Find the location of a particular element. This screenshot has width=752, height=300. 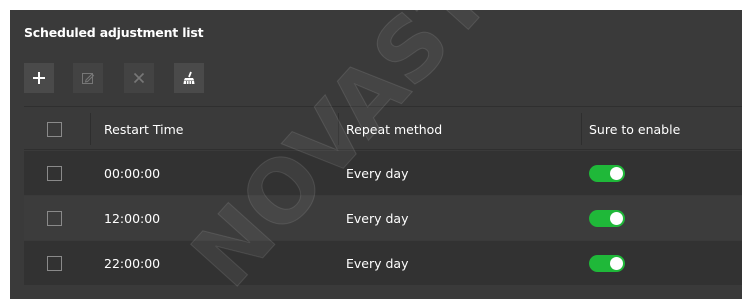

table-row: 12:00:00 Every day is located at coordinates (383, 218).